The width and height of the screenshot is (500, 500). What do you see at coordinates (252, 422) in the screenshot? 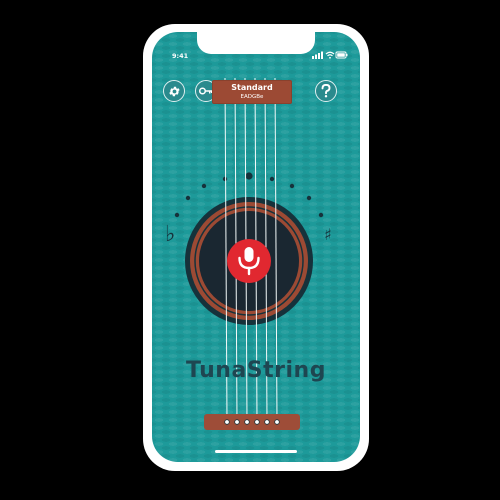
I see `bridge-pins` at bounding box center [252, 422].